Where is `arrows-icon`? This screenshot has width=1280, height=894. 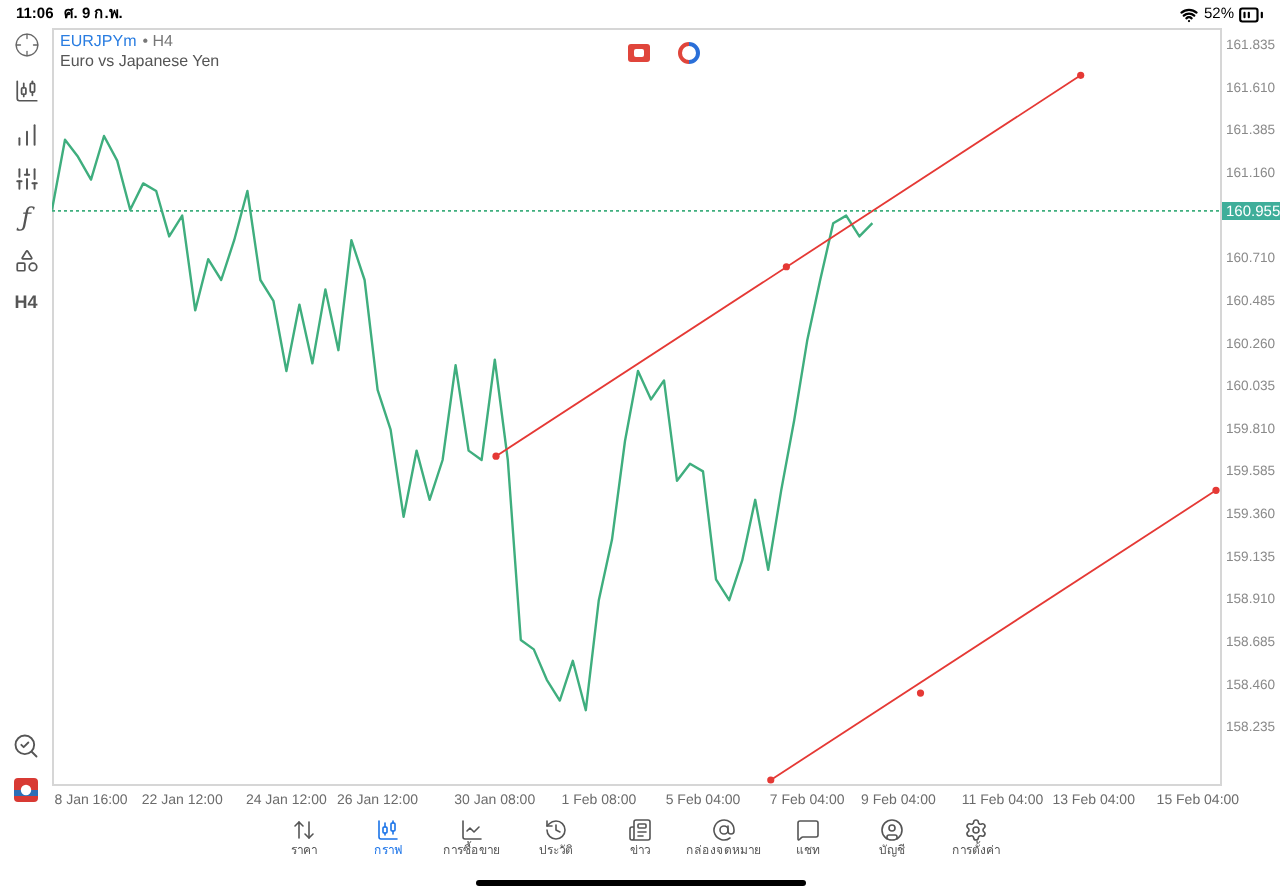 arrows-icon is located at coordinates (304, 830).